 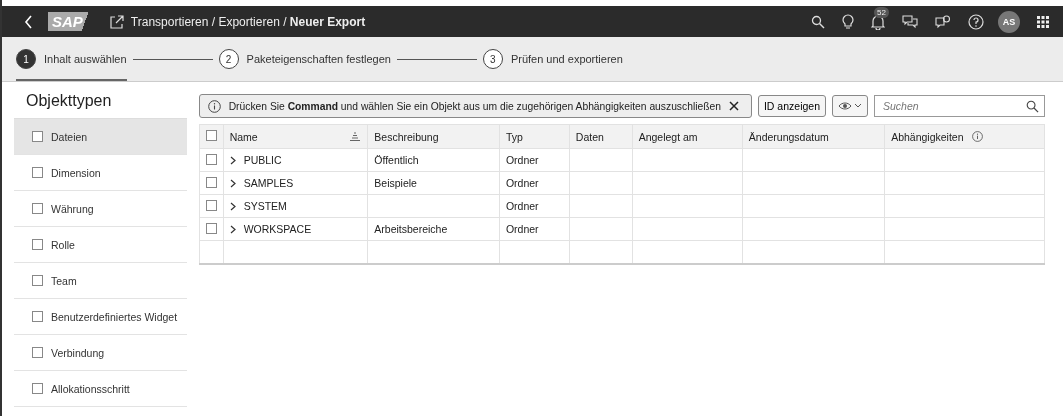 I want to click on item-label: Währung, so click(x=72, y=208).